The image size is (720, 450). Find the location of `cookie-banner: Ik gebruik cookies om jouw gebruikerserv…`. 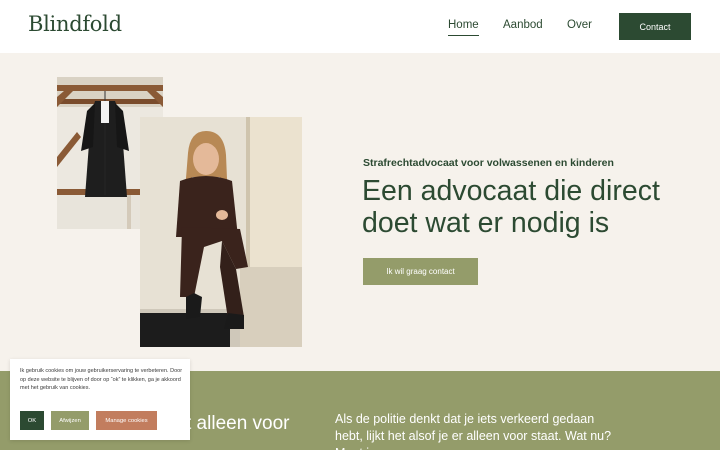

cookie-banner: Ik gebruik cookies om jouw gebruikerserv… is located at coordinates (100, 399).